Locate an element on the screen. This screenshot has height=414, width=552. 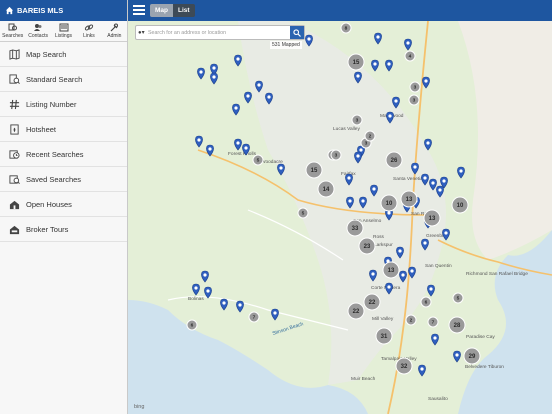
listing-cluster: 14 is located at coordinates (326, 189).